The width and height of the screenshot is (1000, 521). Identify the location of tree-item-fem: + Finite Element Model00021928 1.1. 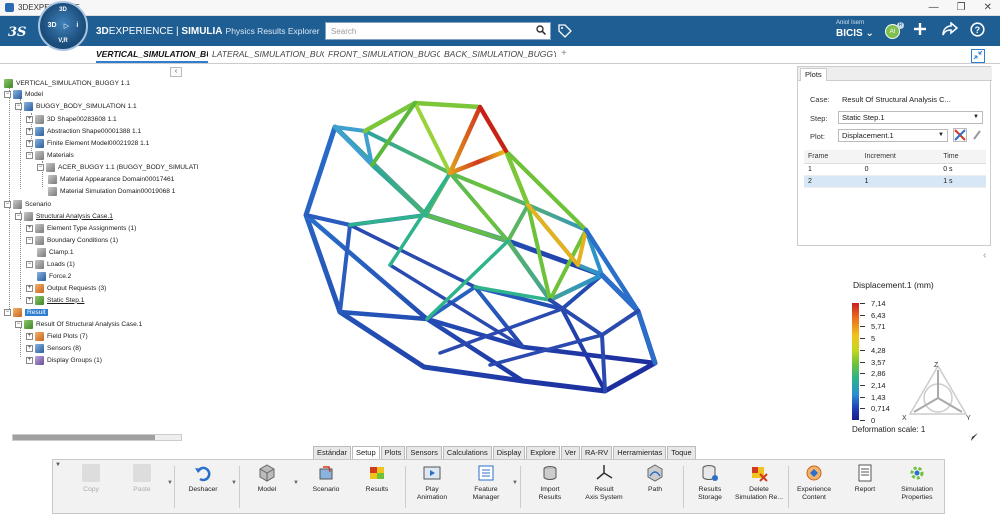
(87, 143).